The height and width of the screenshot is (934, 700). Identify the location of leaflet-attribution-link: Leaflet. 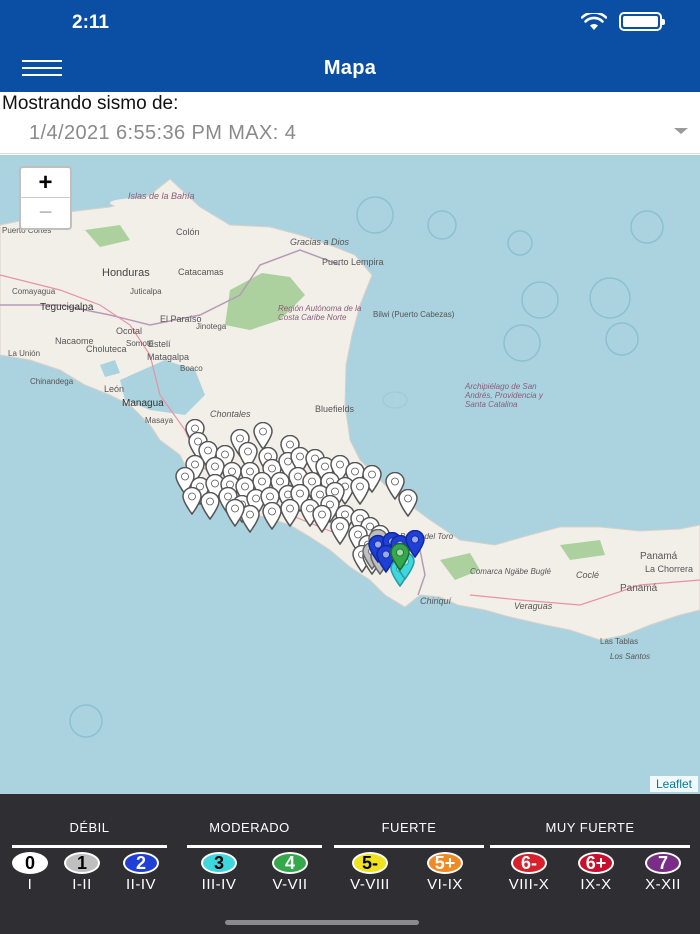
(673, 784).